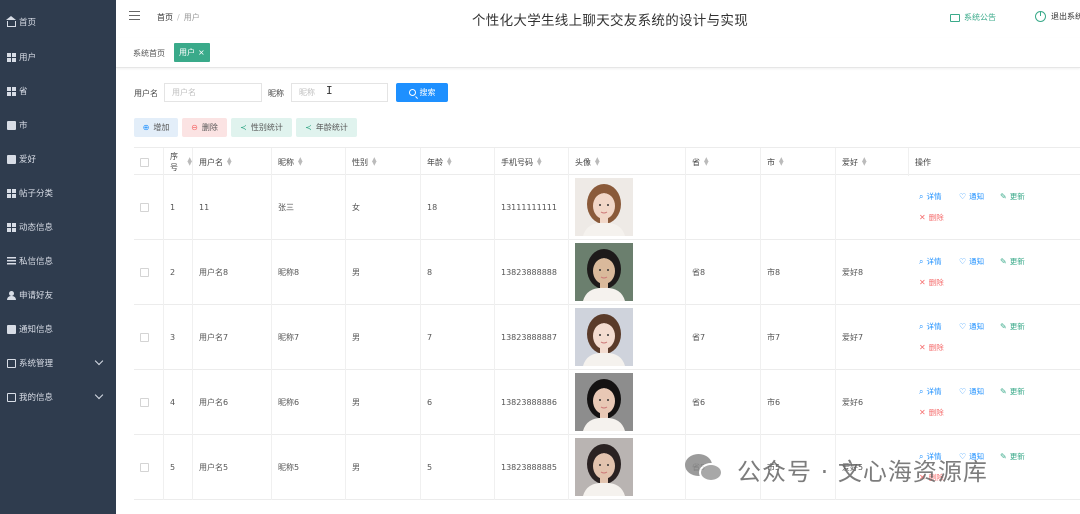 The image size is (1080, 514). Describe the element at coordinates (178, 17) in the screenshot. I see `breadcrumb: 首页 / 用户` at that location.